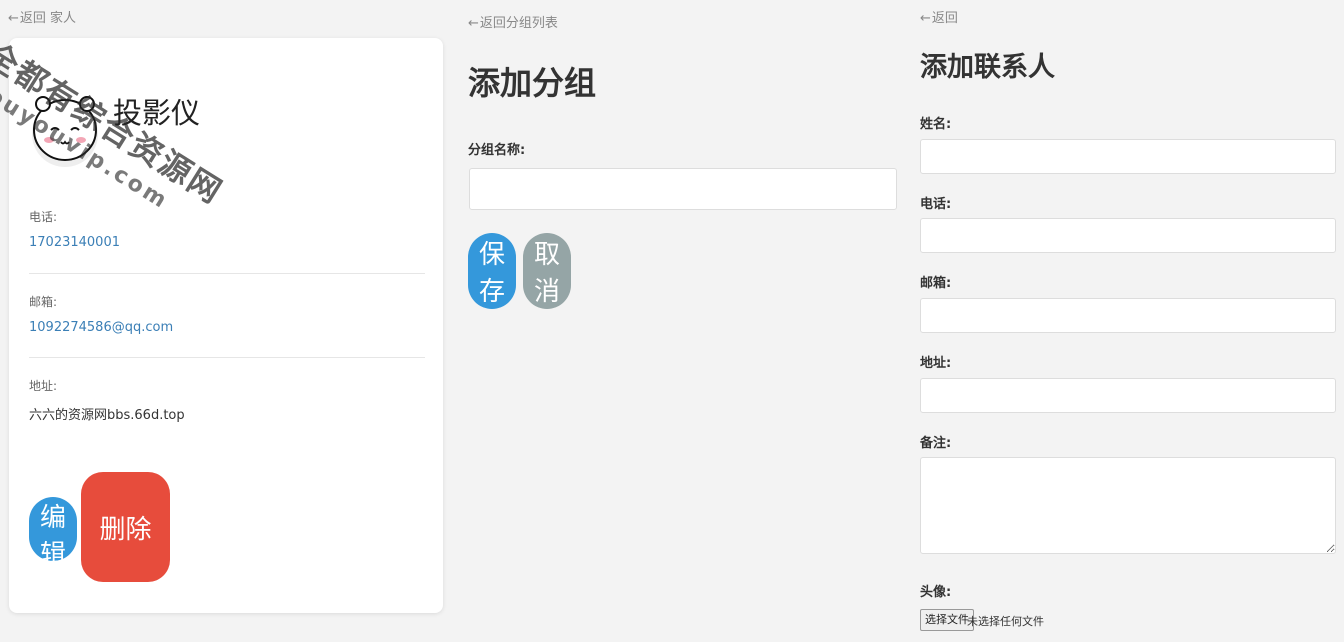 The height and width of the screenshot is (642, 1344). Describe the element at coordinates (1005, 621) in the screenshot. I see `file-status-text: 未选择任何文件` at that location.